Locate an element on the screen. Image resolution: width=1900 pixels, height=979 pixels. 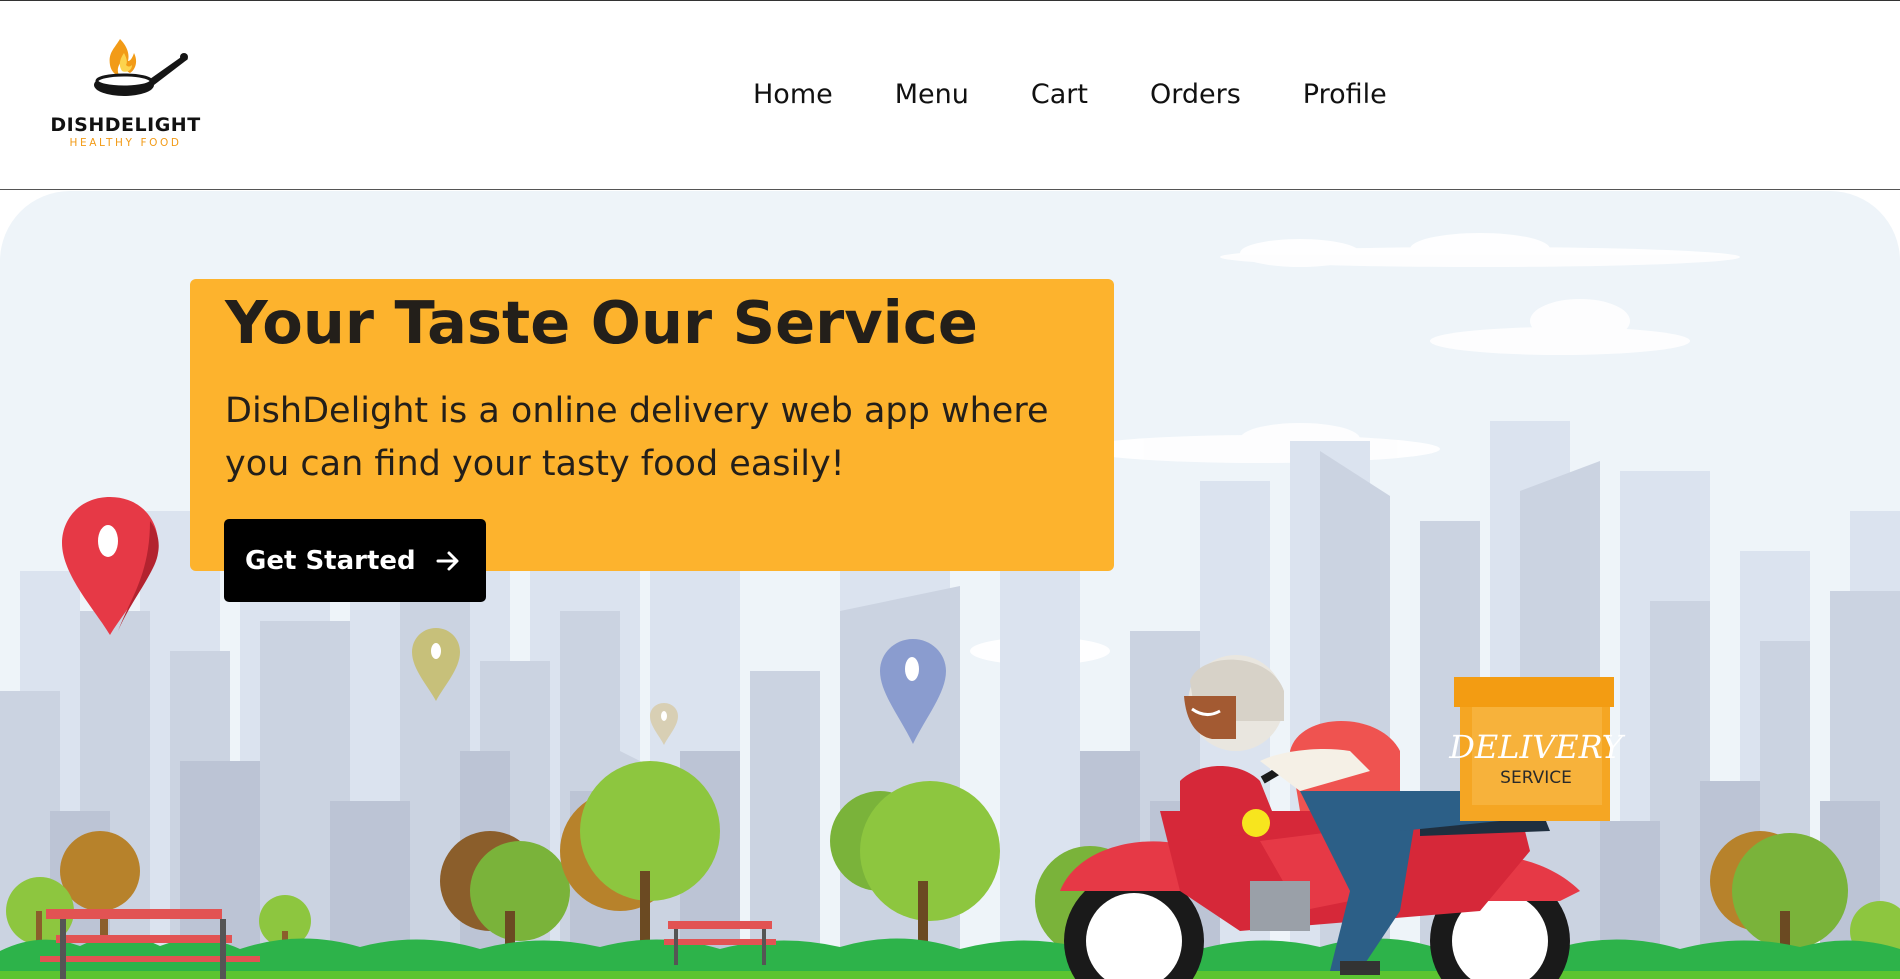
brand-logo: DISHDELIGHT HEALTHY FOOD is located at coordinates (125, 93).